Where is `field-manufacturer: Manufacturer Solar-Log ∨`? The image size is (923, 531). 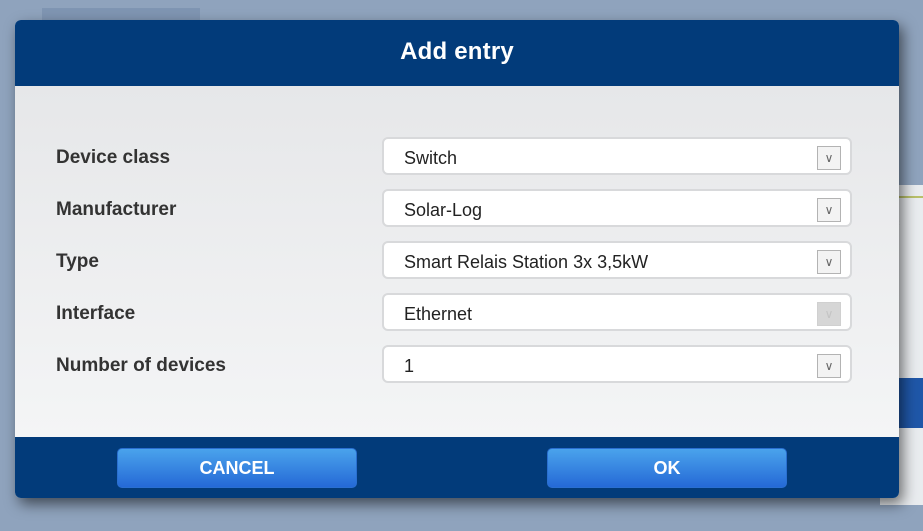
field-manufacturer: Manufacturer Solar-Log ∨ is located at coordinates (457, 209).